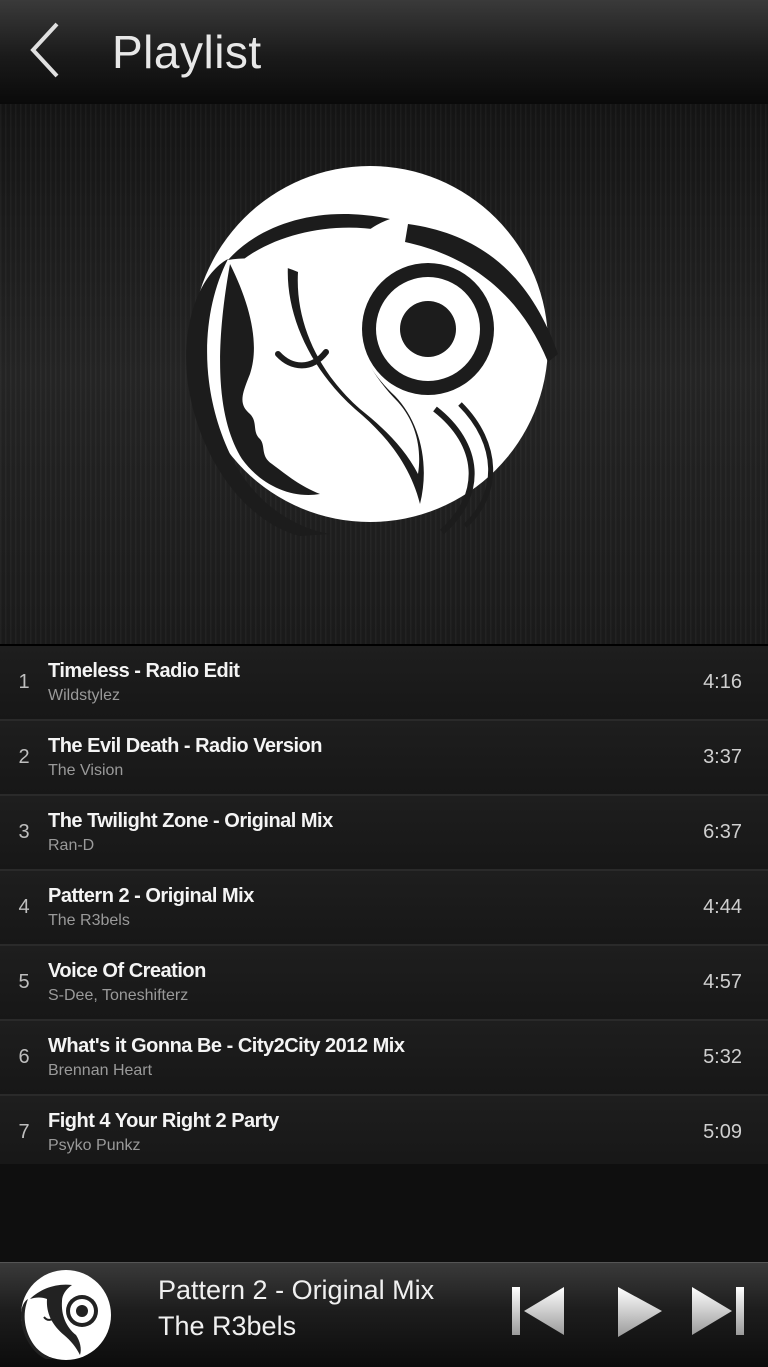 The height and width of the screenshot is (1367, 768). Describe the element at coordinates (722, 682) in the screenshot. I see `track-duration: 4:16` at that location.